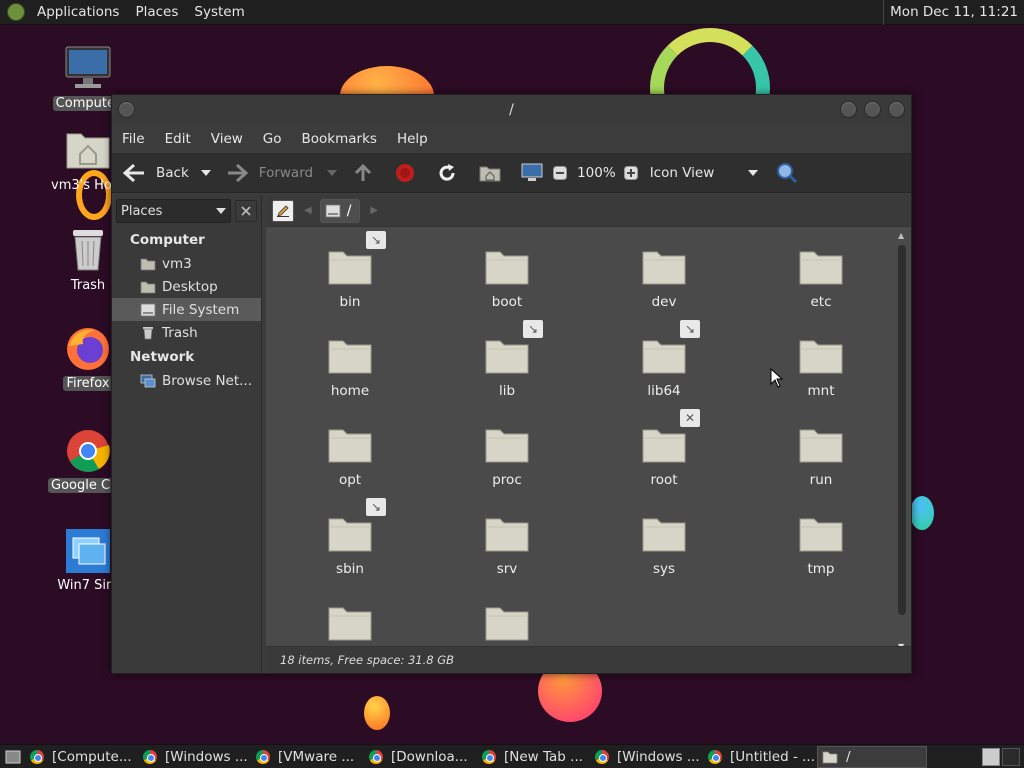 The image size is (1024, 768). I want to click on sidebar-item-label: File System, so click(201, 309).